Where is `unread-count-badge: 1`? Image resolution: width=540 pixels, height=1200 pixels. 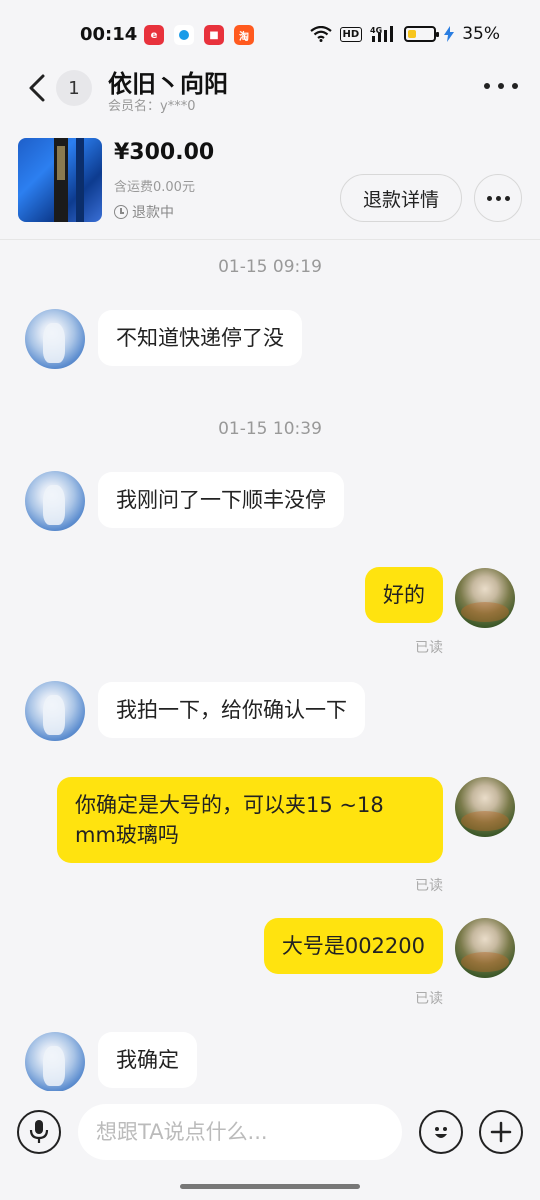
unread-count-badge: 1 is located at coordinates (74, 88).